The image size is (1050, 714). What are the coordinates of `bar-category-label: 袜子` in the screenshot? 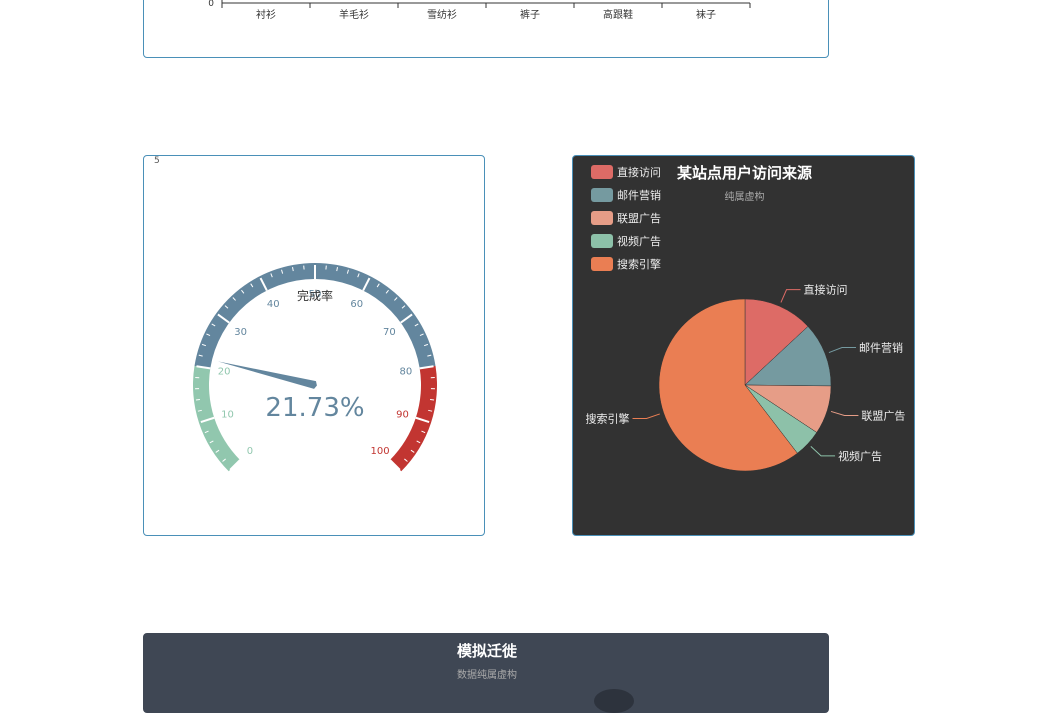 It's located at (706, 14).